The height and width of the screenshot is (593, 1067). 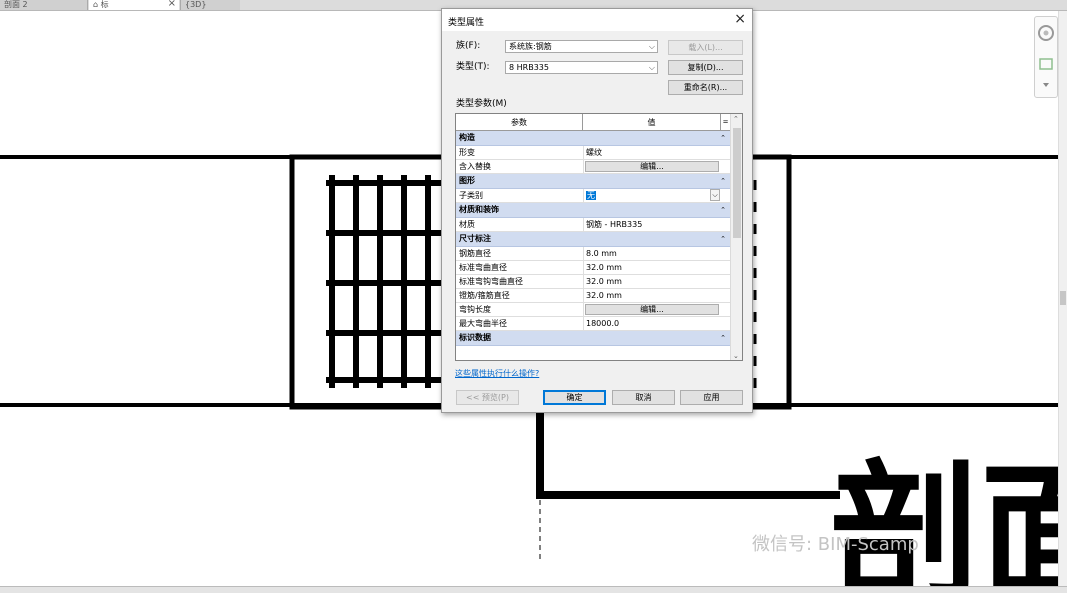 I want to click on family-label: 族(F):, so click(x=468, y=46).